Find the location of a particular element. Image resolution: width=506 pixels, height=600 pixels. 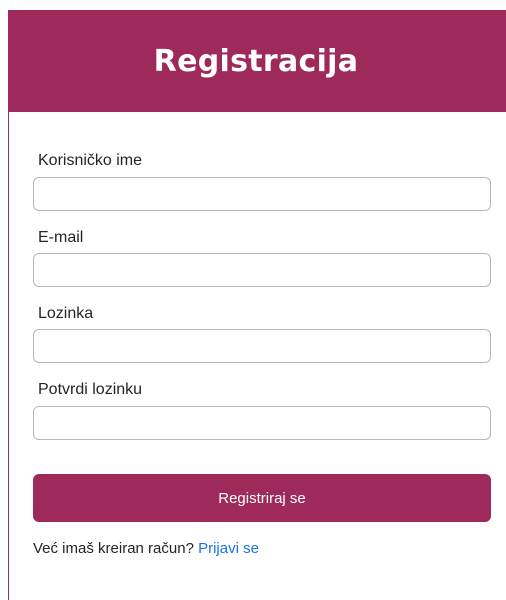

login-prompt-text: Već imaš kreiran račun? is located at coordinates (113, 548).